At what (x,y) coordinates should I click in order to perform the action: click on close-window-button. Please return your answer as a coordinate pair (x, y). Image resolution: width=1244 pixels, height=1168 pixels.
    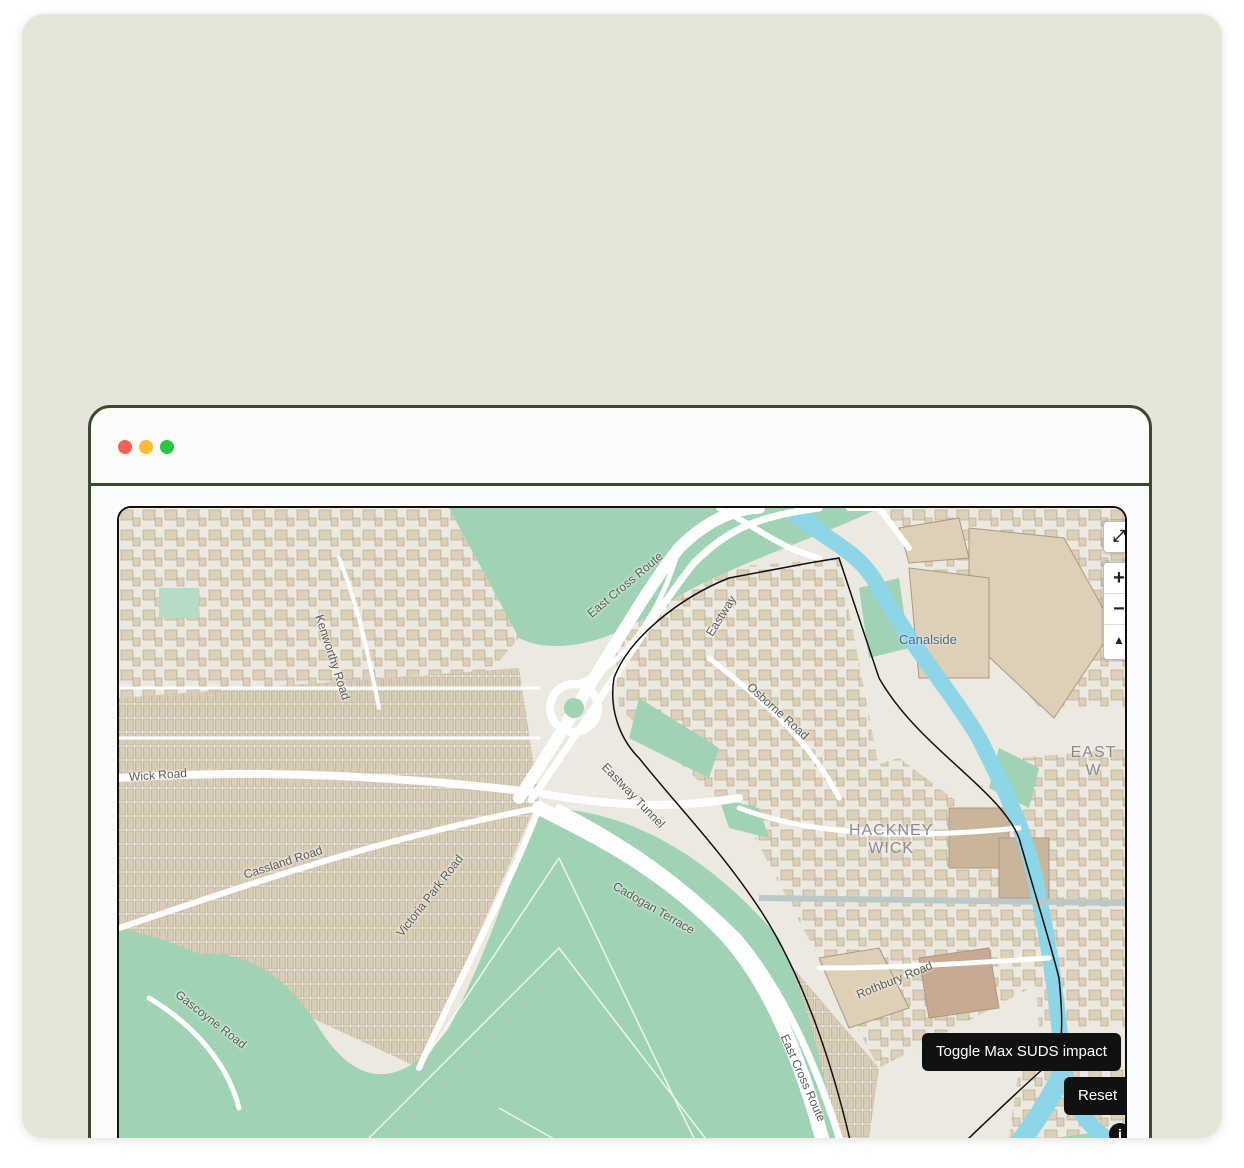
    Looking at the image, I should click on (125, 447).